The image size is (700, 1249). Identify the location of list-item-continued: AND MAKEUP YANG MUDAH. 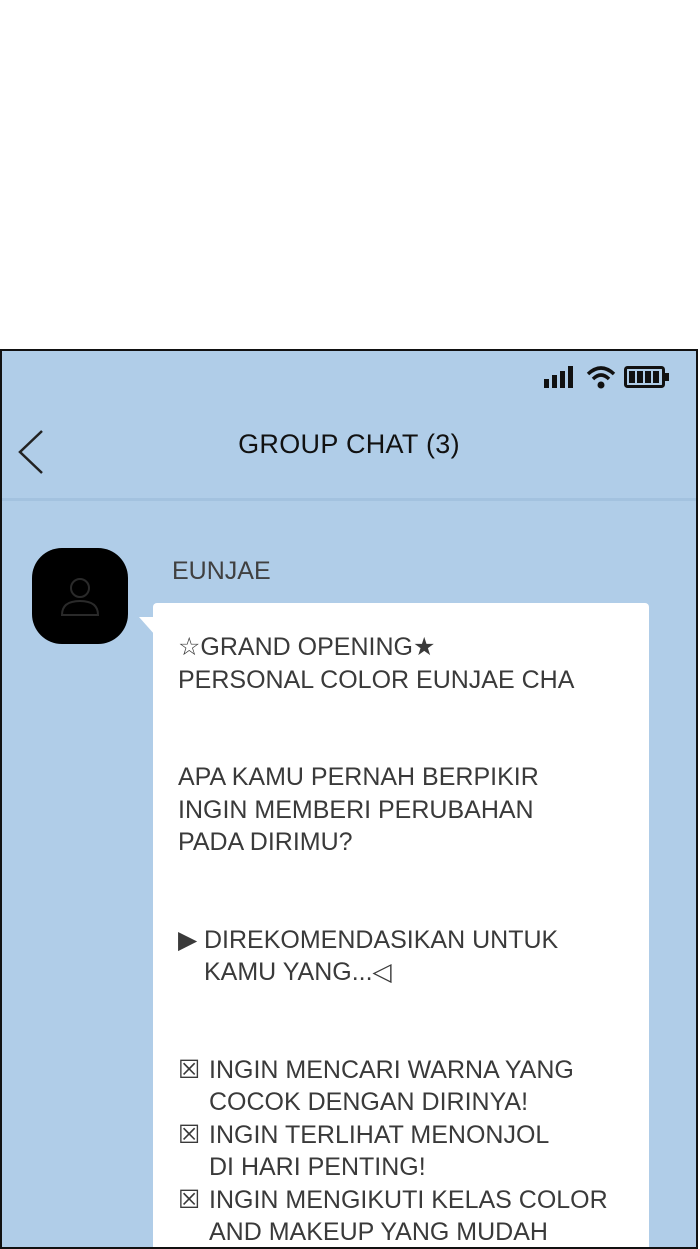
(378, 1232).